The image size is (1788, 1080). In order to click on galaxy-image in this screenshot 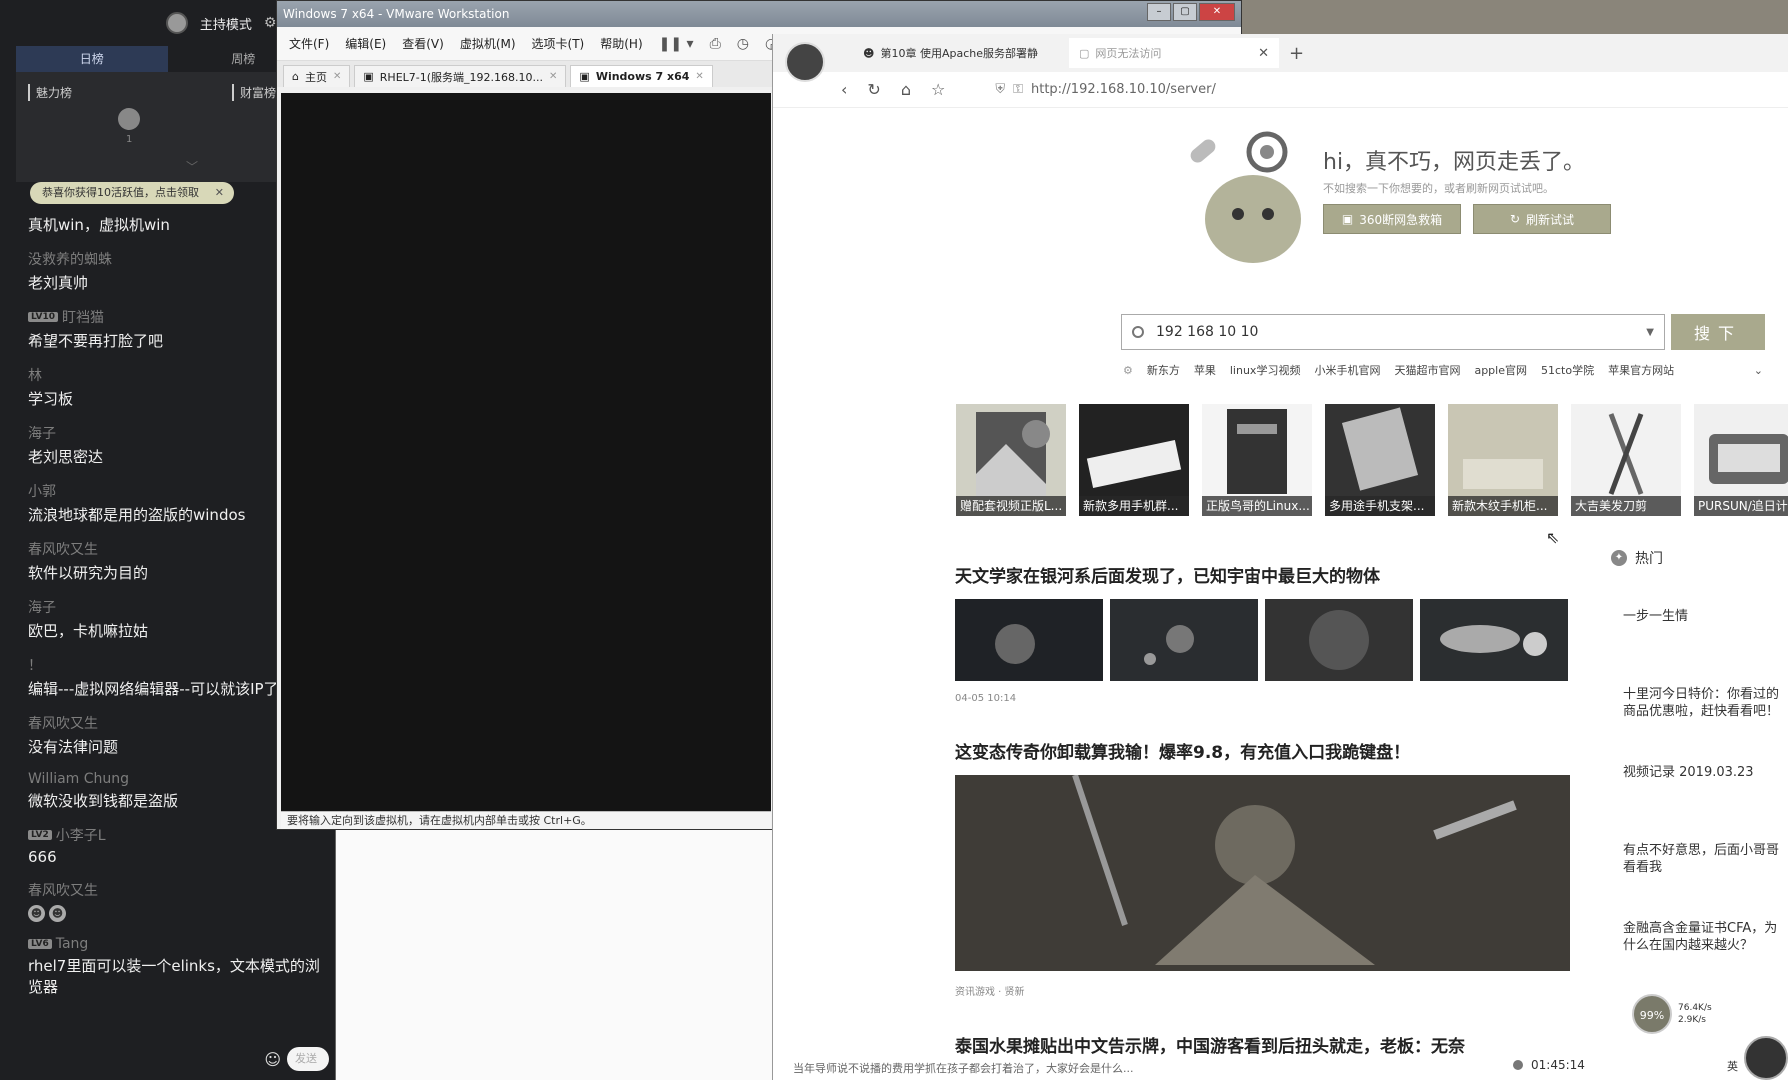, I will do `click(1029, 640)`.